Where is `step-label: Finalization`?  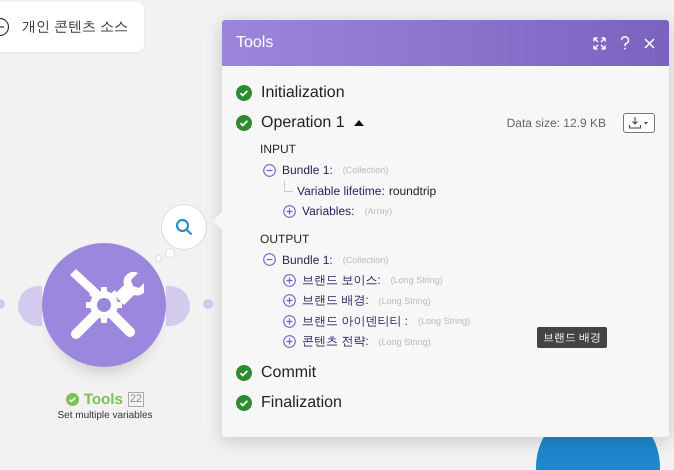 step-label: Finalization is located at coordinates (301, 403).